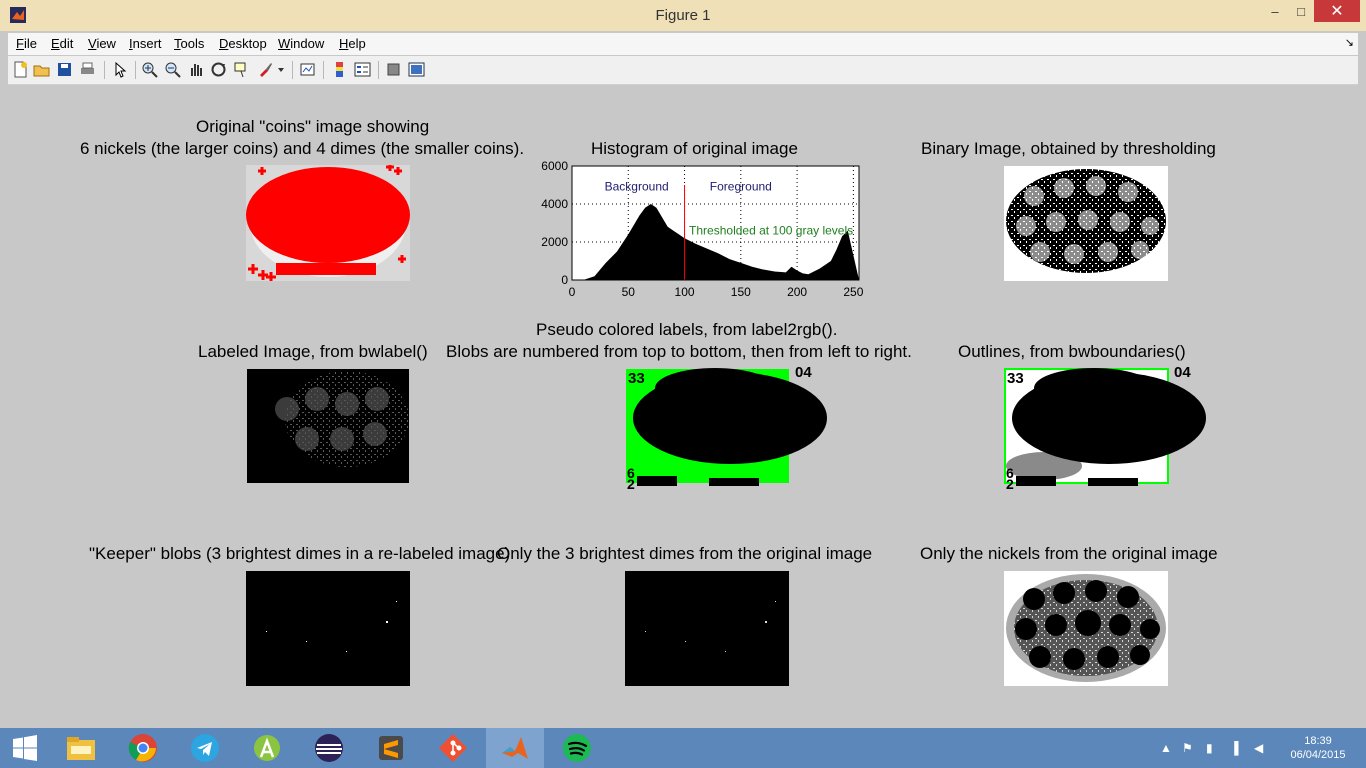  What do you see at coordinates (1010, 483) in the screenshot?
I see `label-number: 2` at bounding box center [1010, 483].